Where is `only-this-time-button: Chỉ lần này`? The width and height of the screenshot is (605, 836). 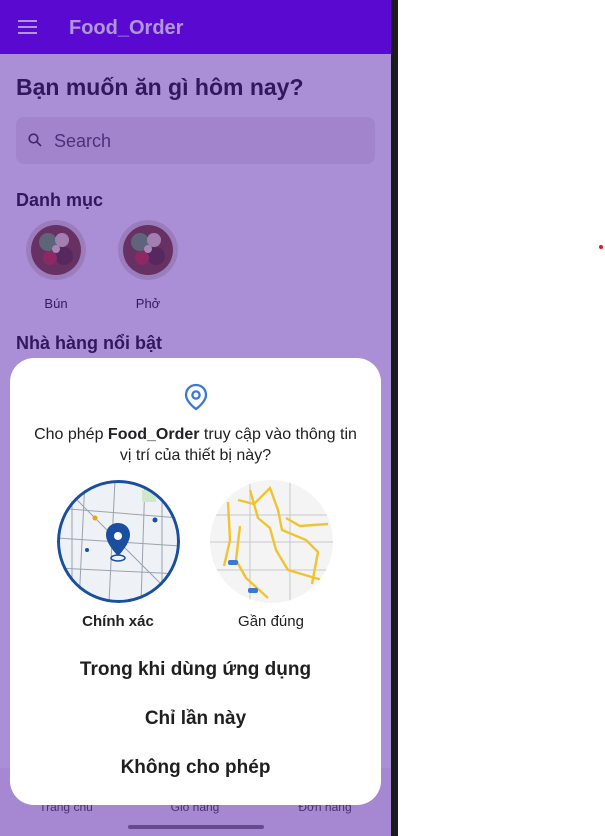
only-this-time-button: Chỉ lần này is located at coordinates (195, 719).